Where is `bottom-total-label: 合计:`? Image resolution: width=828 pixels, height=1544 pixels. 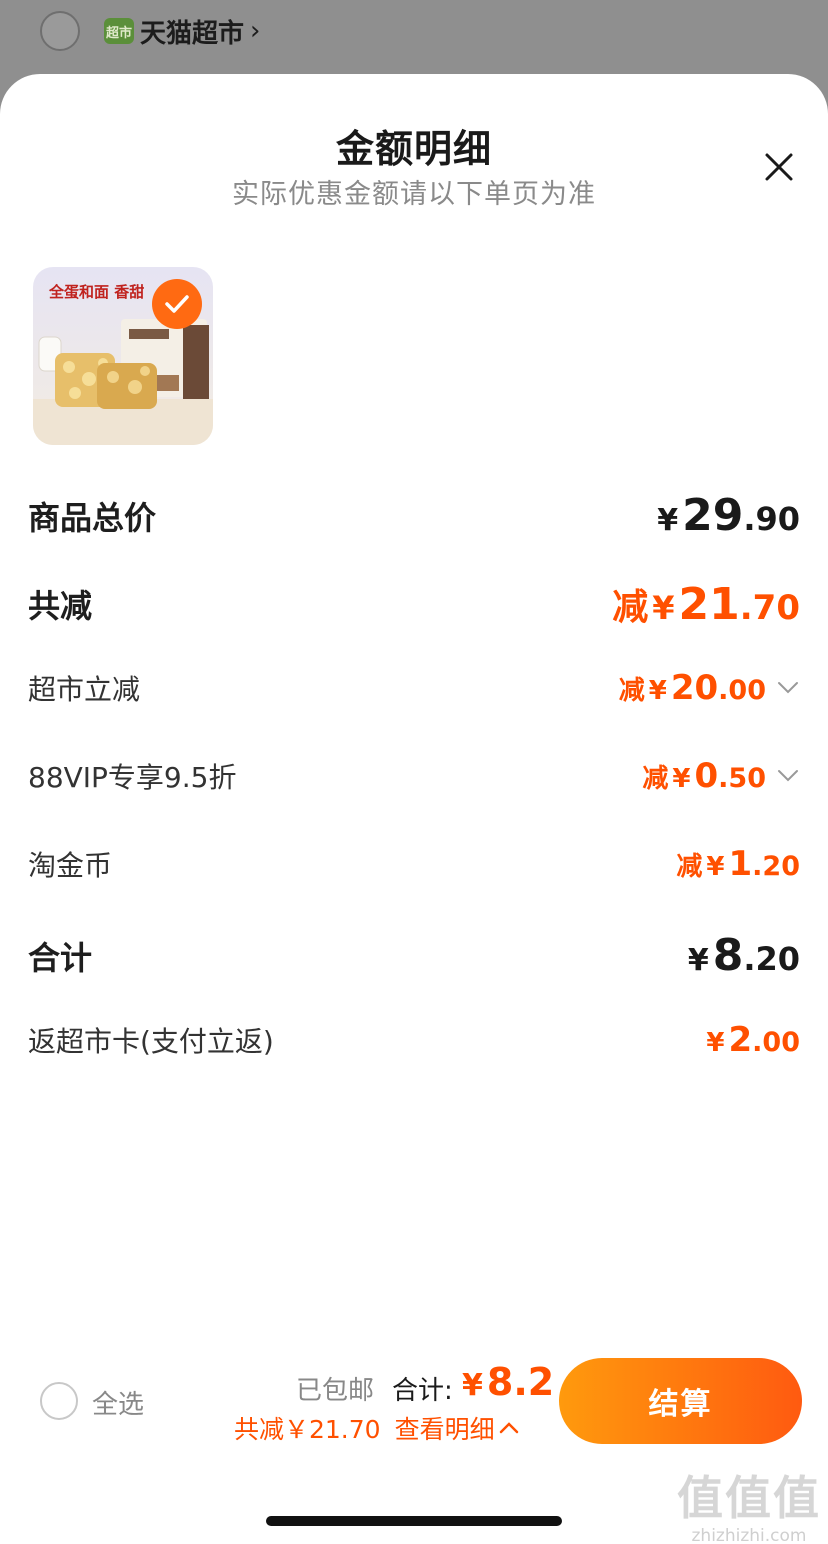 bottom-total-label: 合计: is located at coordinates (422, 1391).